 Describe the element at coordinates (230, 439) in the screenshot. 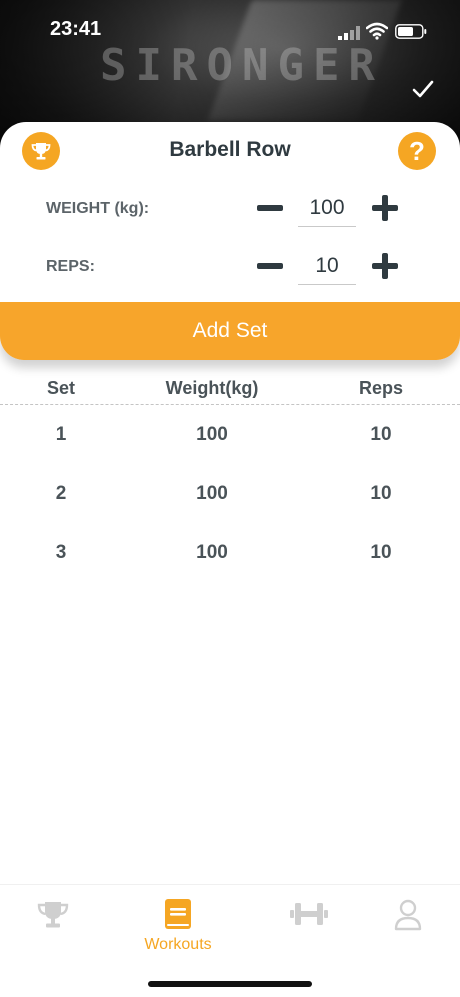

I see `table-row: 1 100 10` at that location.